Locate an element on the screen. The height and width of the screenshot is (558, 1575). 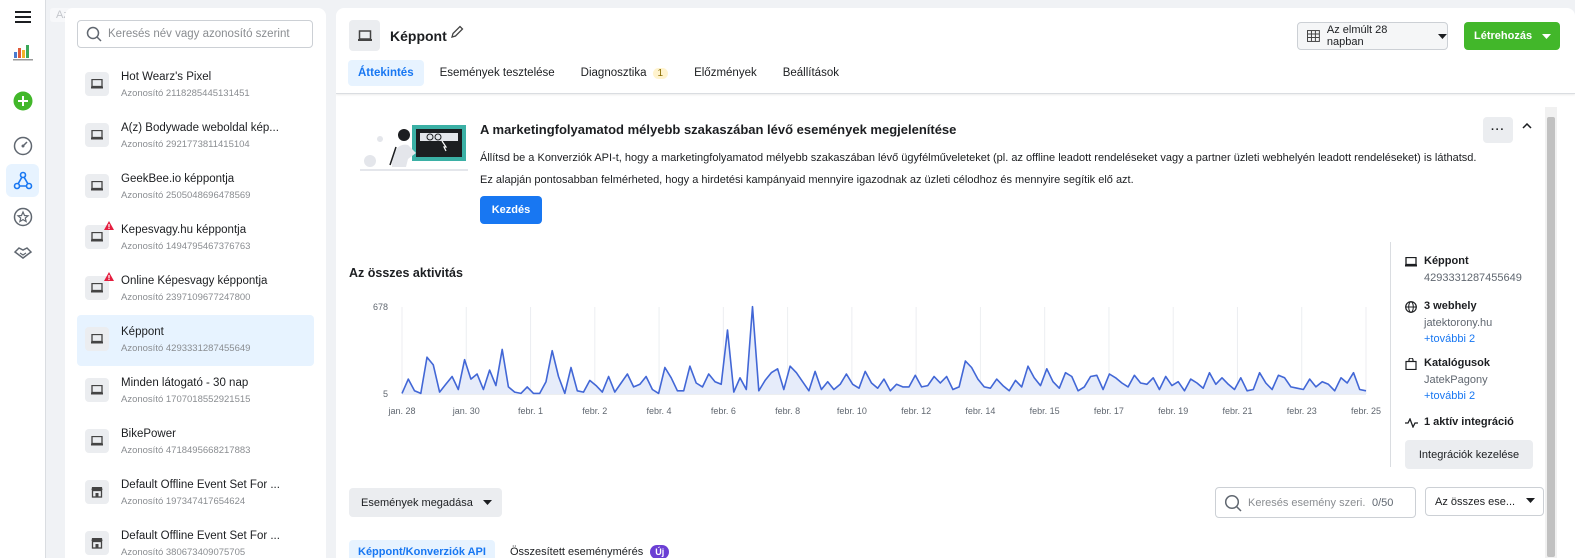
page-title: Képpont is located at coordinates (418, 36).